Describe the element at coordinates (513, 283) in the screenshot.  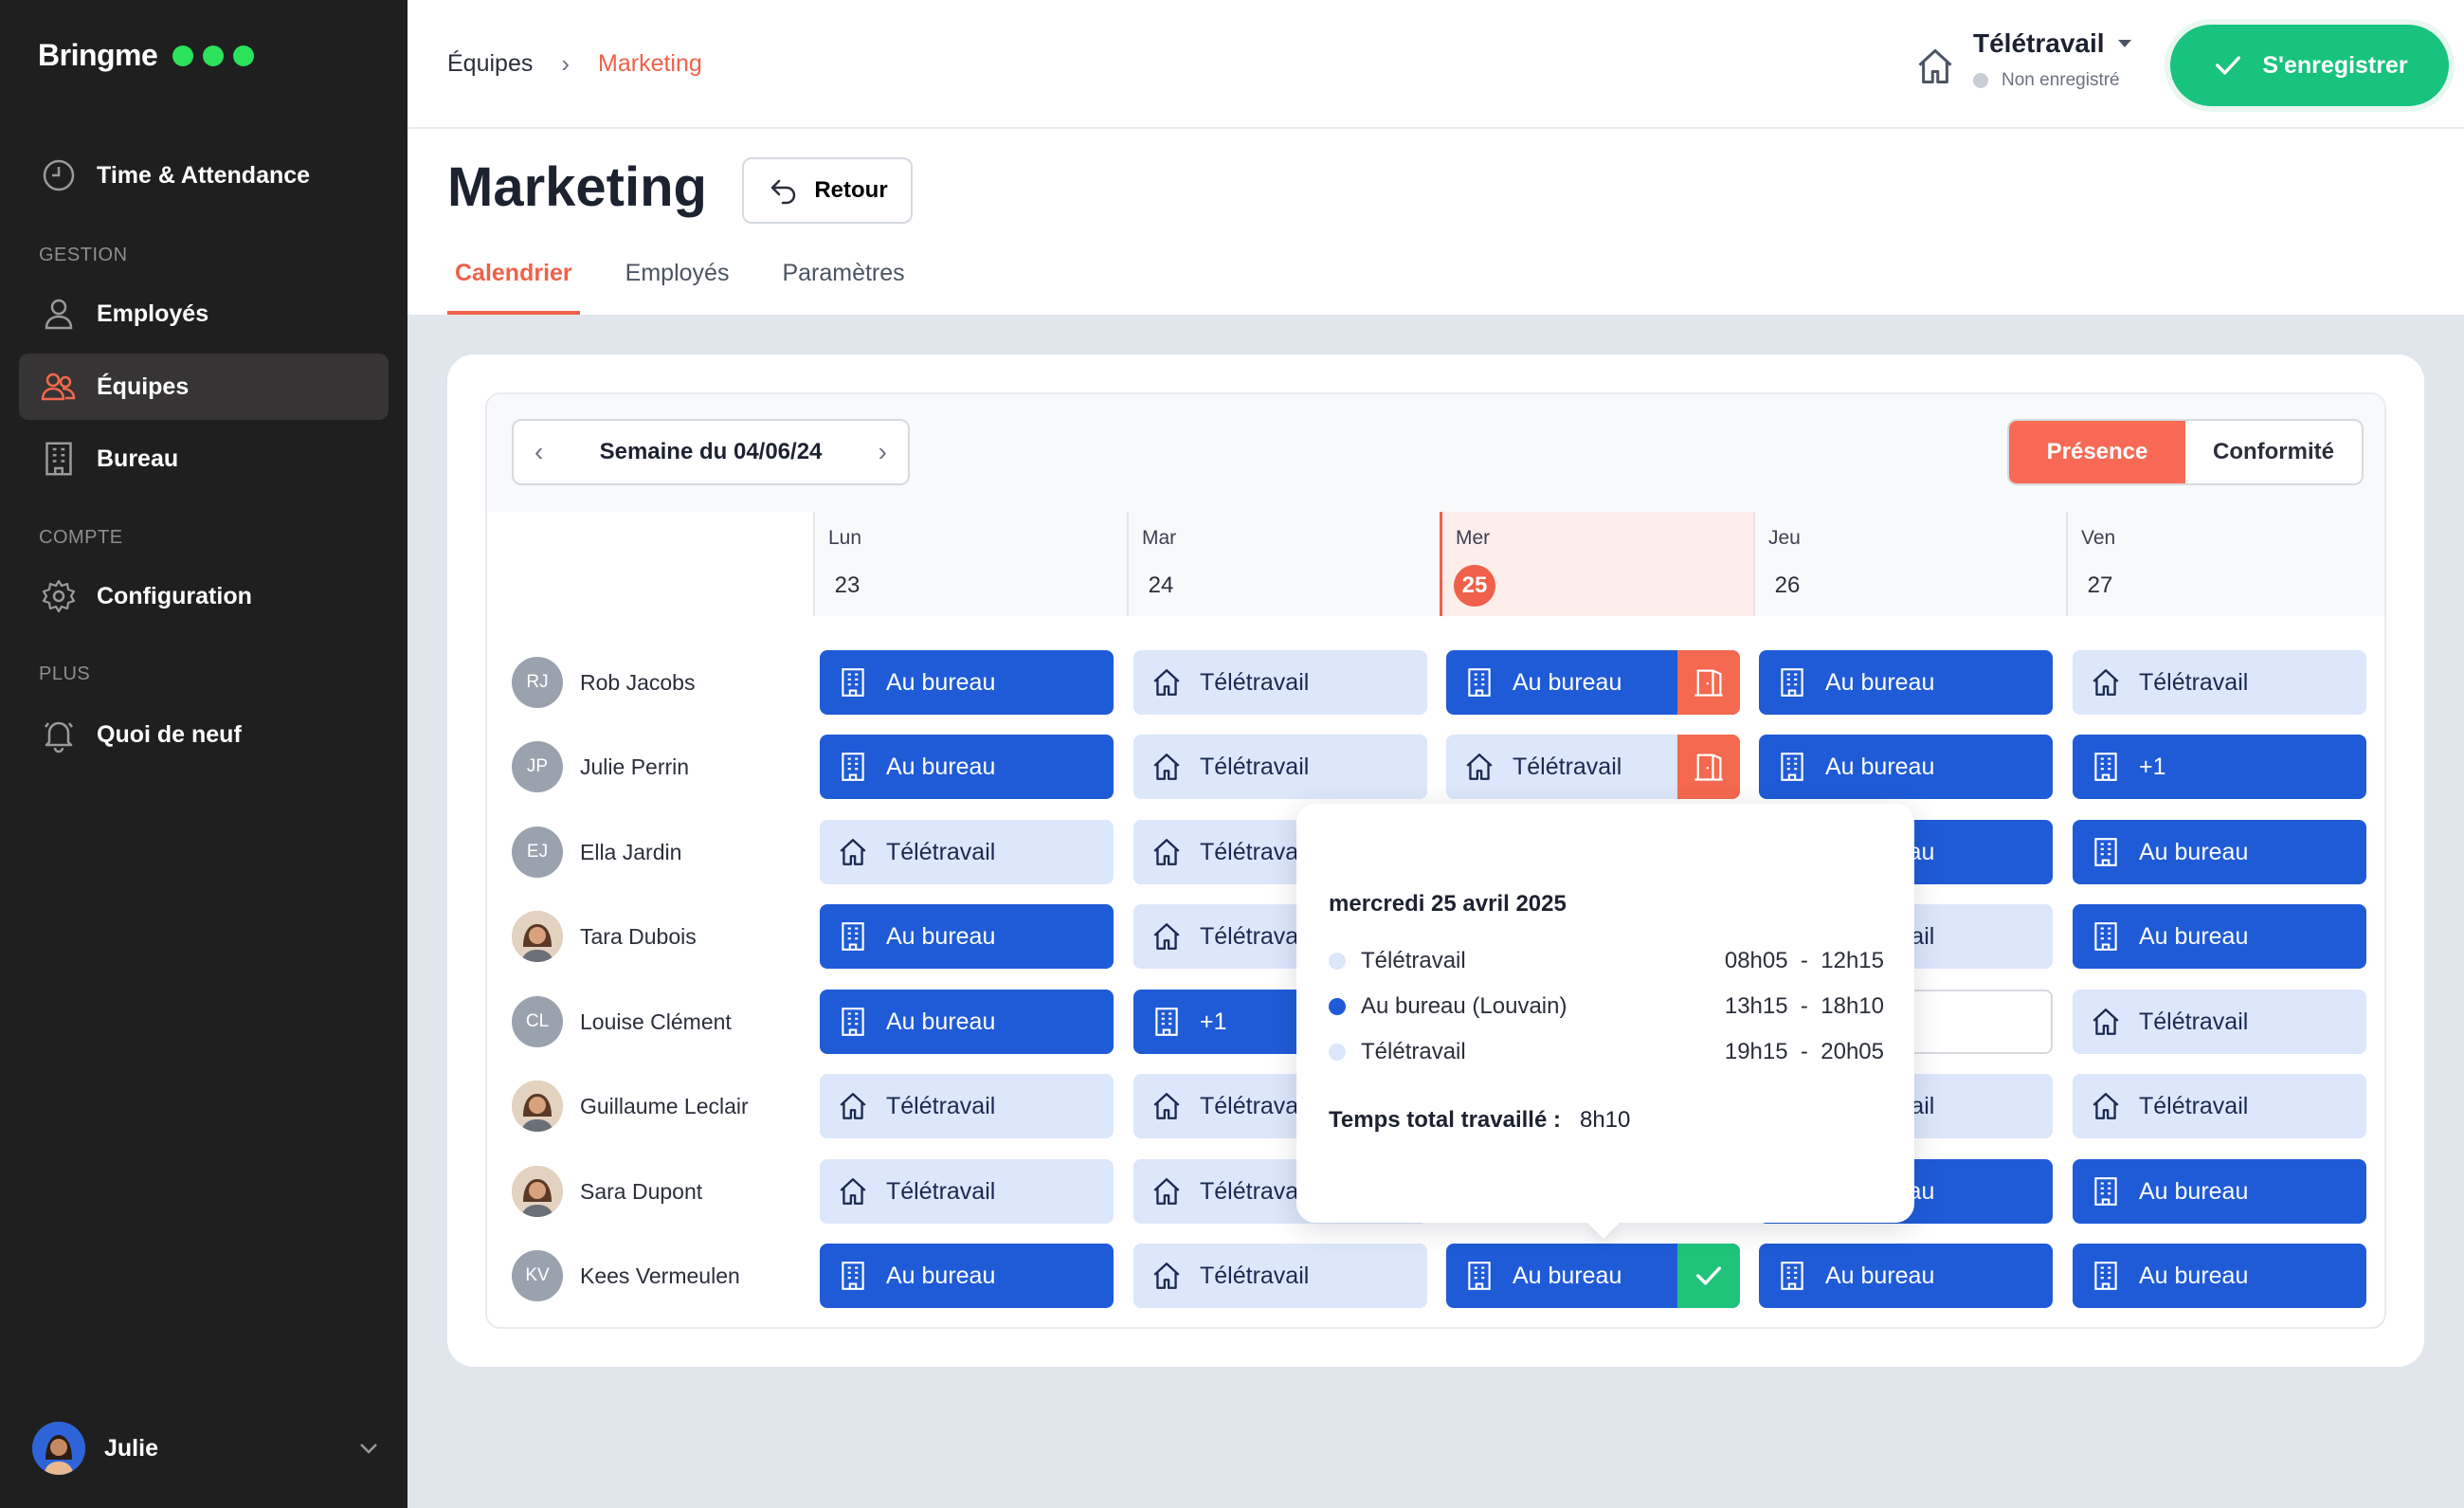
I see `tab-calendrier: Calendrier` at that location.